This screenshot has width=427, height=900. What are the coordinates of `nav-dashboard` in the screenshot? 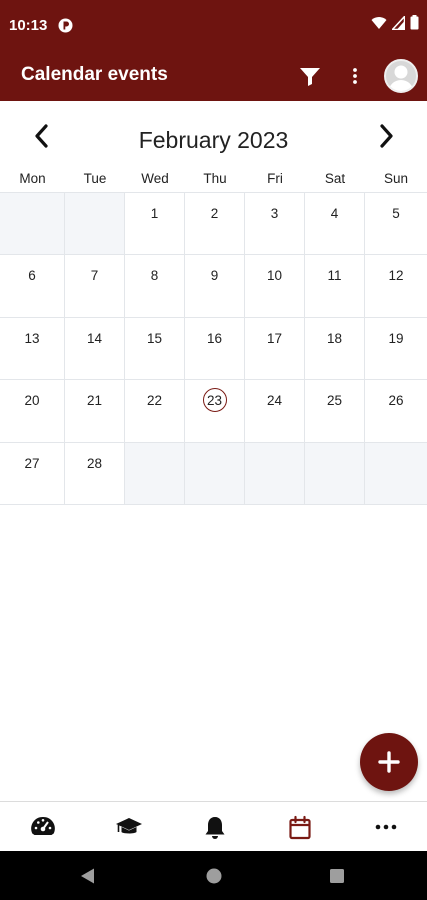 It's located at (43, 828).